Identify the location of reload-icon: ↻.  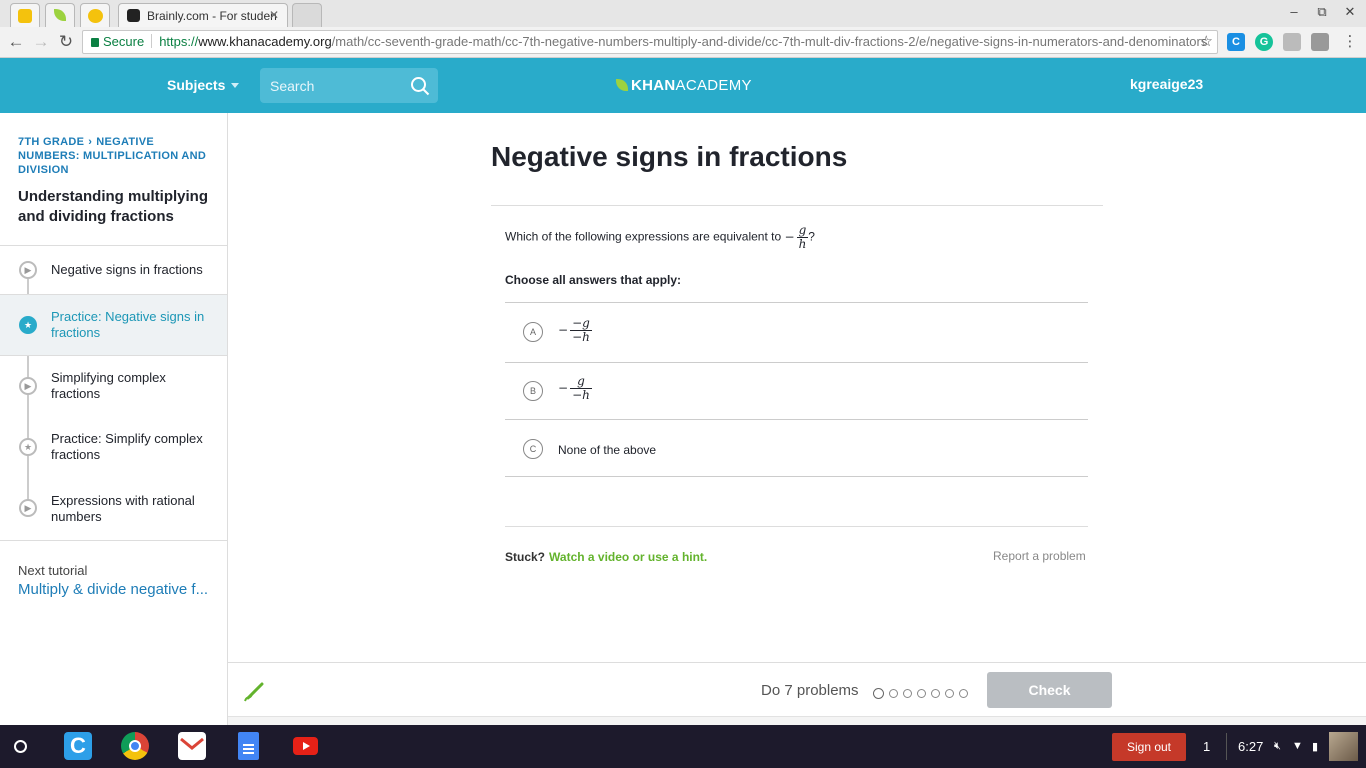
(66, 42).